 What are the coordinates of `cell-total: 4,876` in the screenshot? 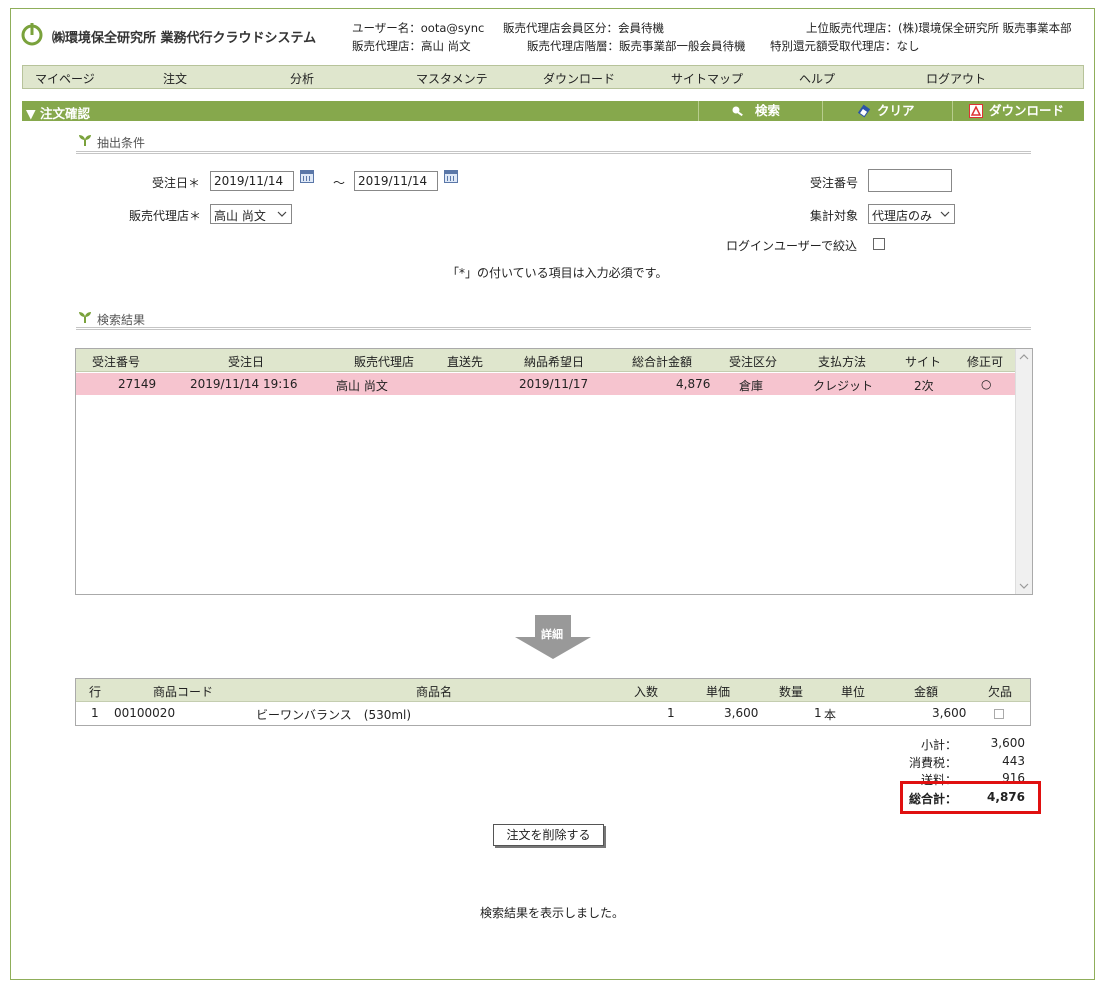 It's located at (693, 384).